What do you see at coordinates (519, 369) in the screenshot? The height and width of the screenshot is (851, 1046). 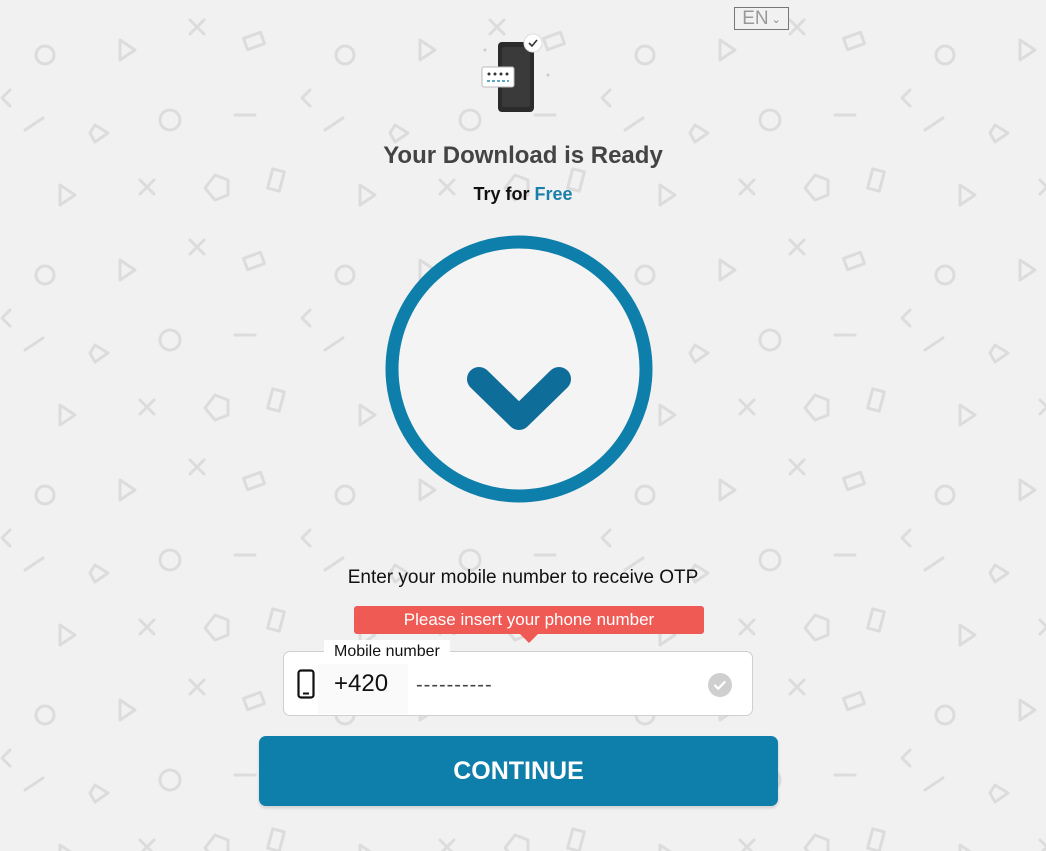 I see `download-arrow-icon` at bounding box center [519, 369].